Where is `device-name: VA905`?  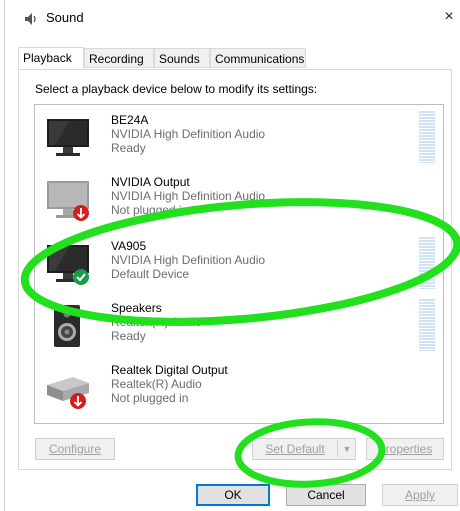 device-name: VA905 is located at coordinates (129, 246).